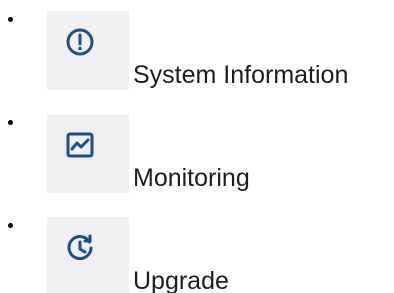  Describe the element at coordinates (80, 42) in the screenshot. I see `info-circle-icon` at that location.